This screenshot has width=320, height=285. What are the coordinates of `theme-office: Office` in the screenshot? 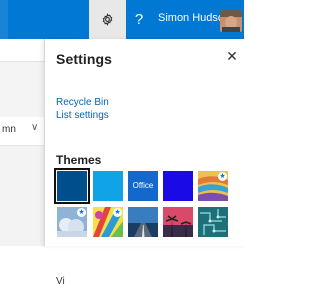 It's located at (143, 186).